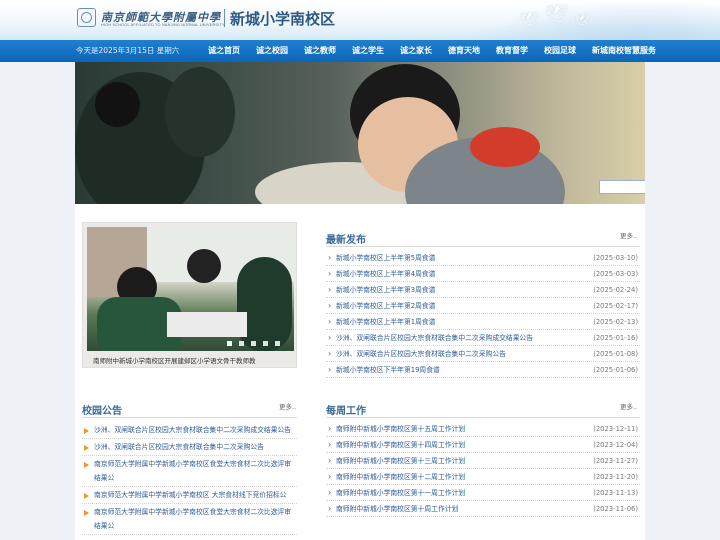  Describe the element at coordinates (189, 447) in the screenshot. I see `notice-item: 沙洲、双闸联合片区校园大宗食材联合集中二次采购公告` at that location.